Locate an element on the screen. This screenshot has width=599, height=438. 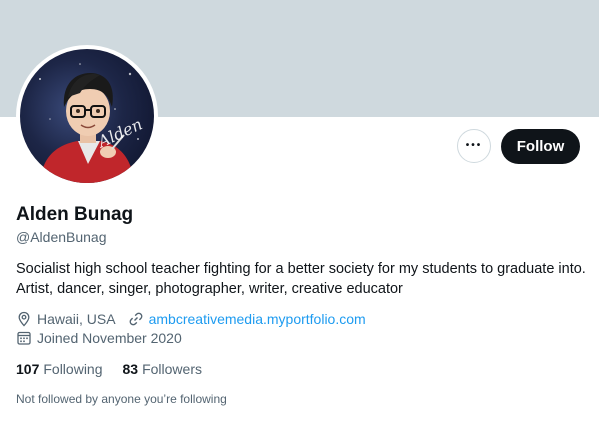
followers-link: 83 Followers is located at coordinates (162, 369).